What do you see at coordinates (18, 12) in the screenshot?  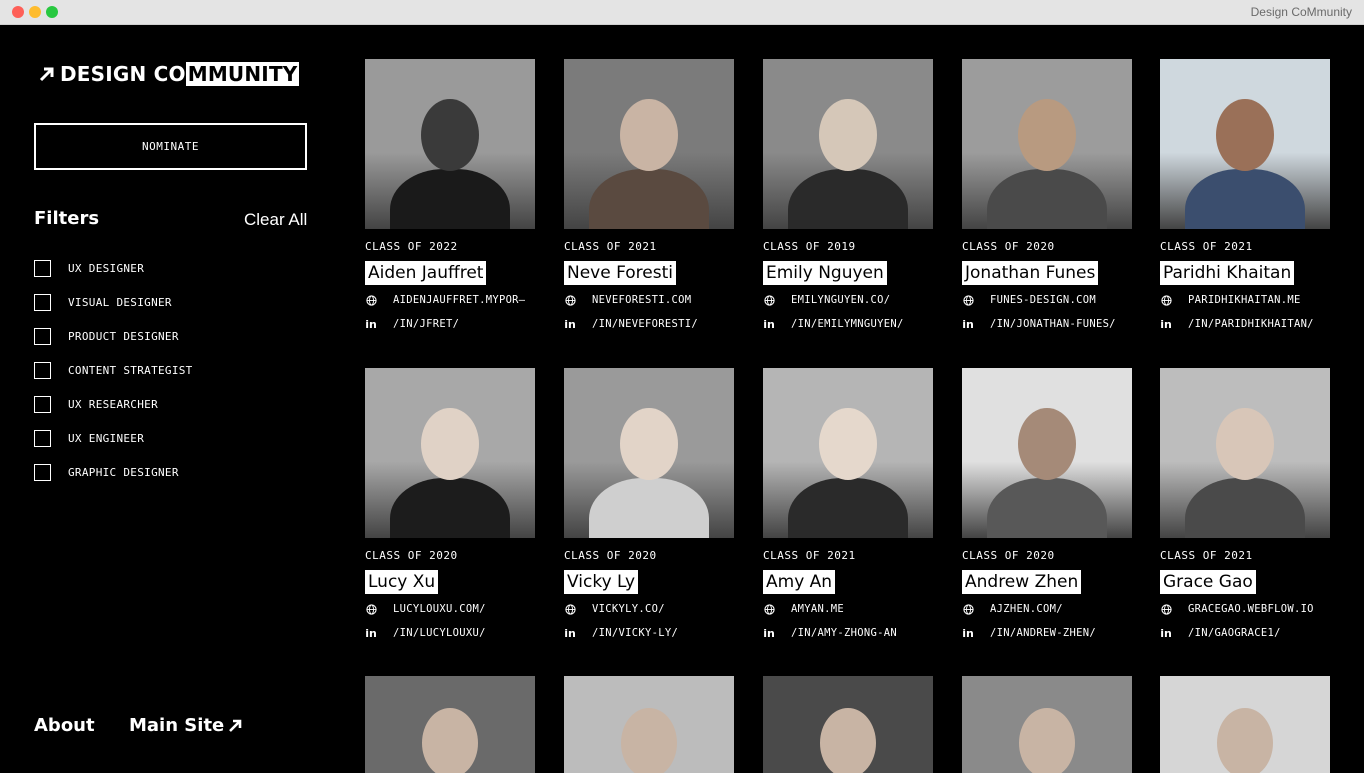 I see `close-window-button` at bounding box center [18, 12].